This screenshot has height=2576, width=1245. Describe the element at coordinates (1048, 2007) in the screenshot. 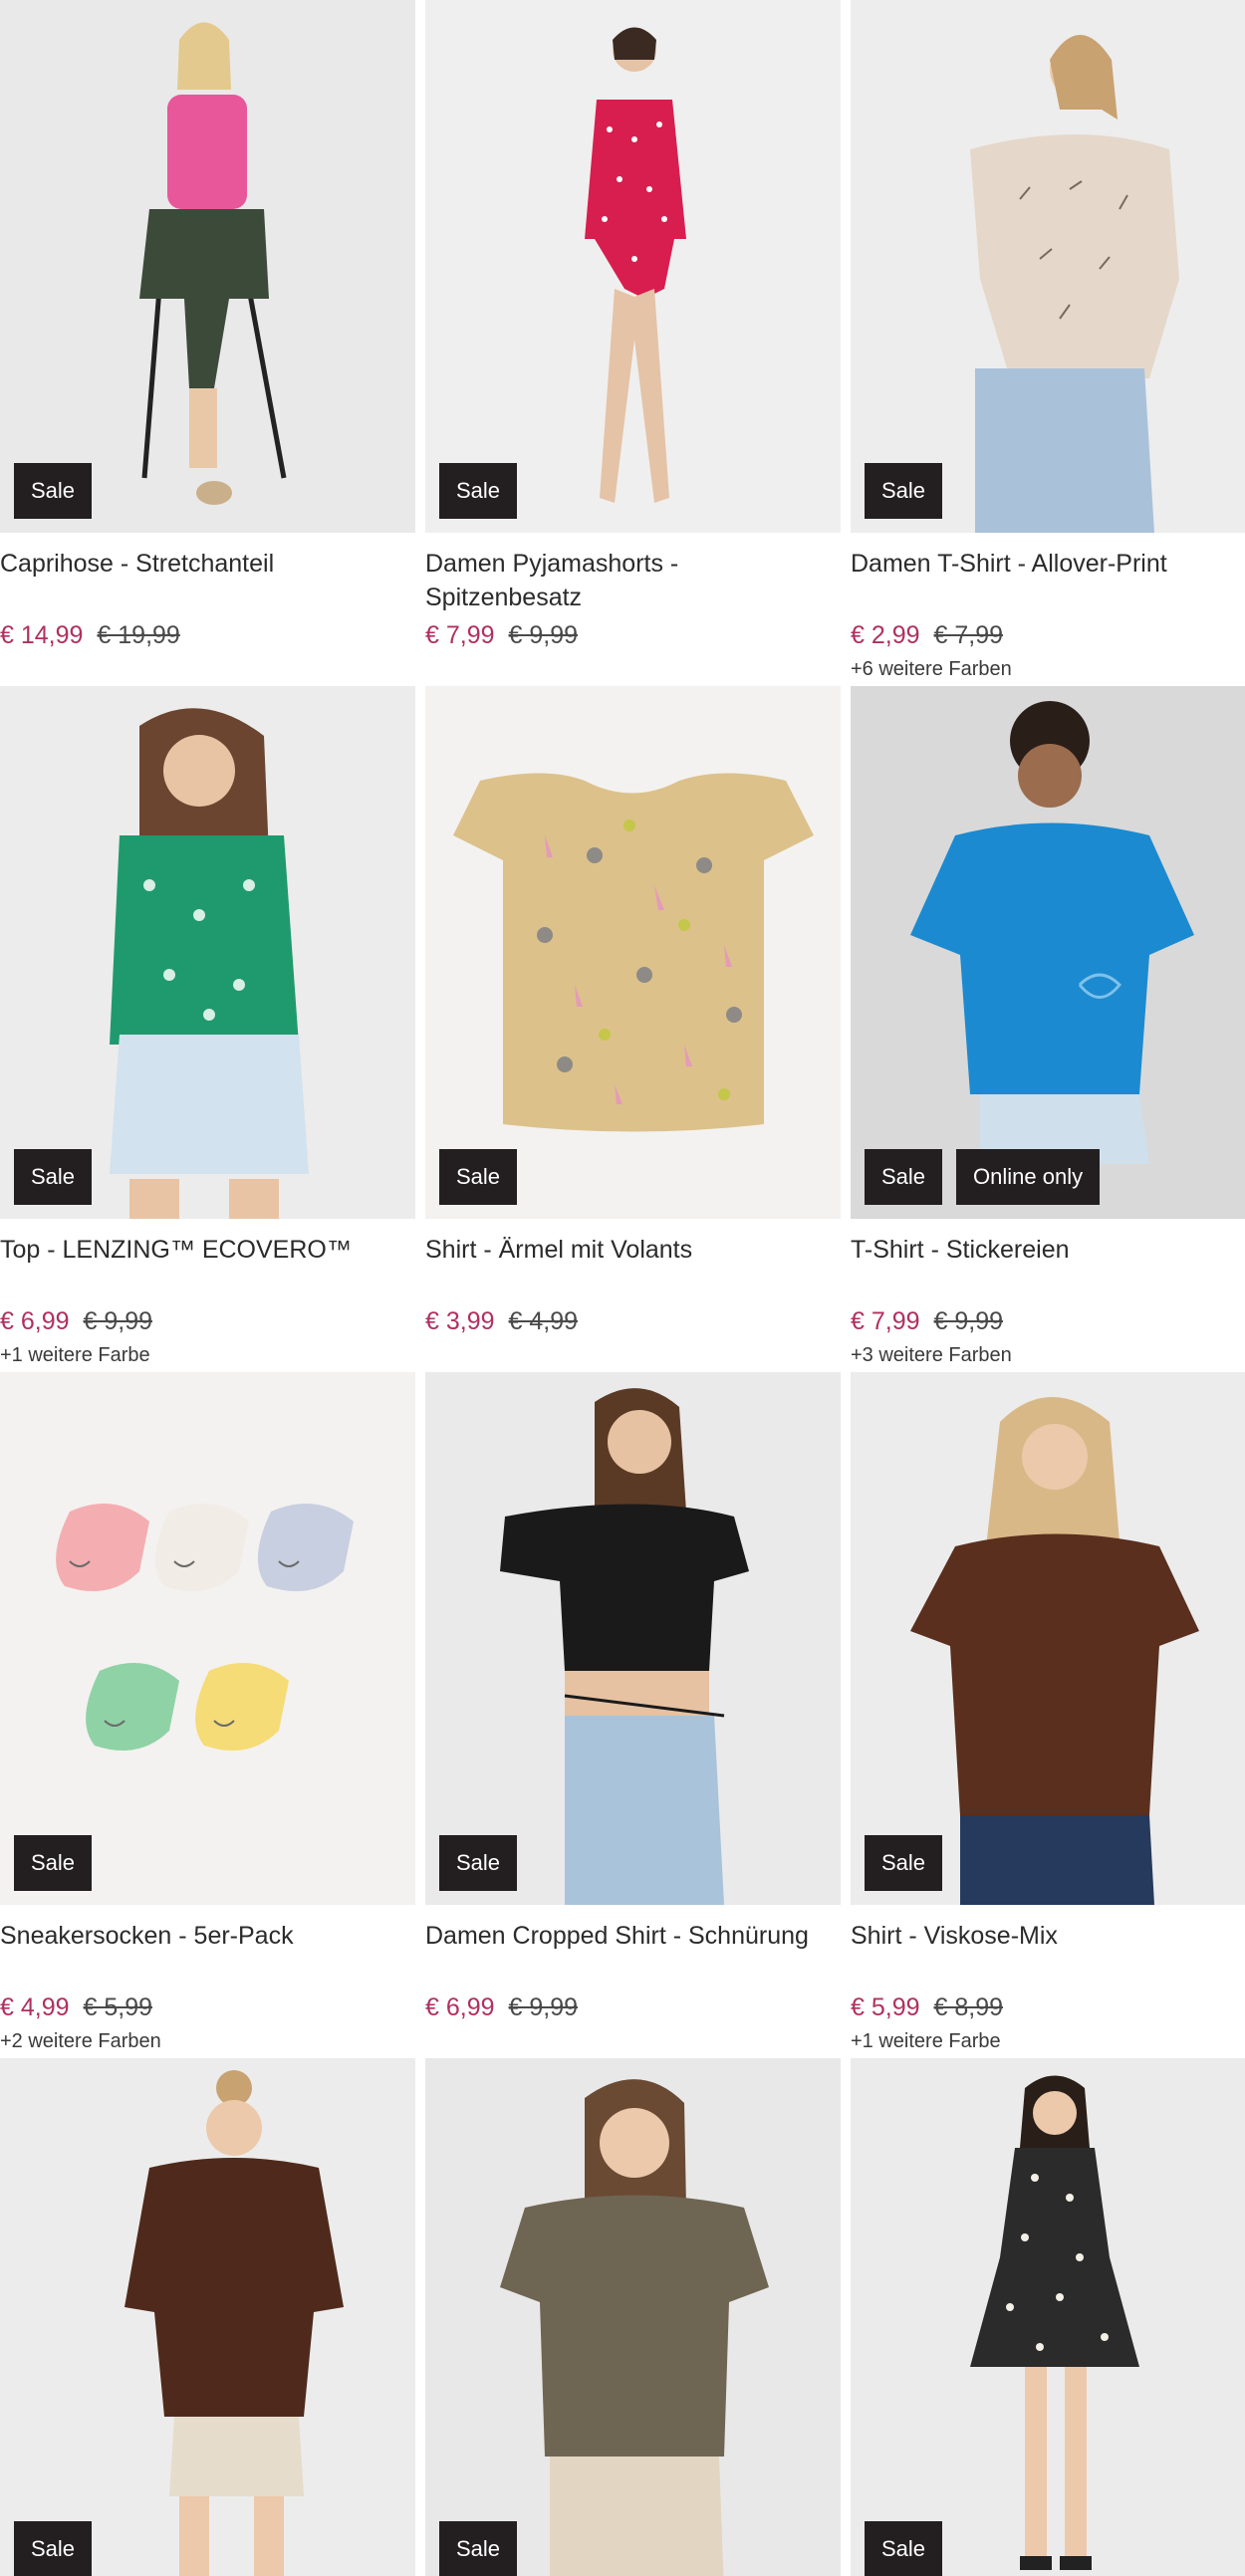

I see `price-row: € 5,99 € 8,99` at that location.